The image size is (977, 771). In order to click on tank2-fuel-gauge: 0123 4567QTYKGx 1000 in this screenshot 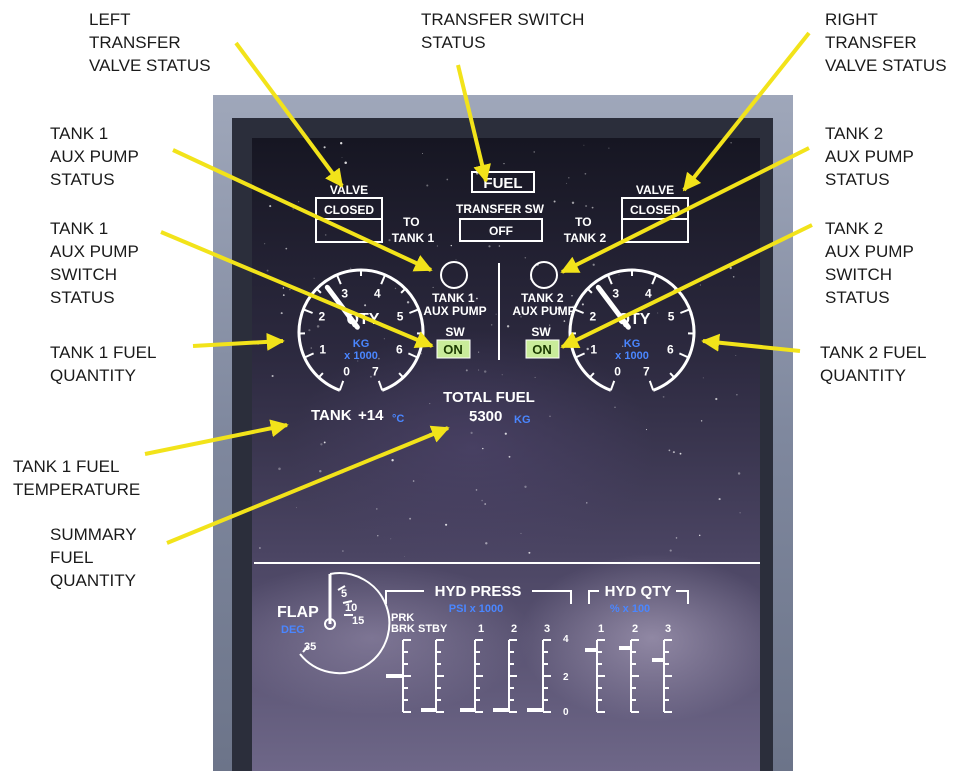, I will do `click(632, 330)`.